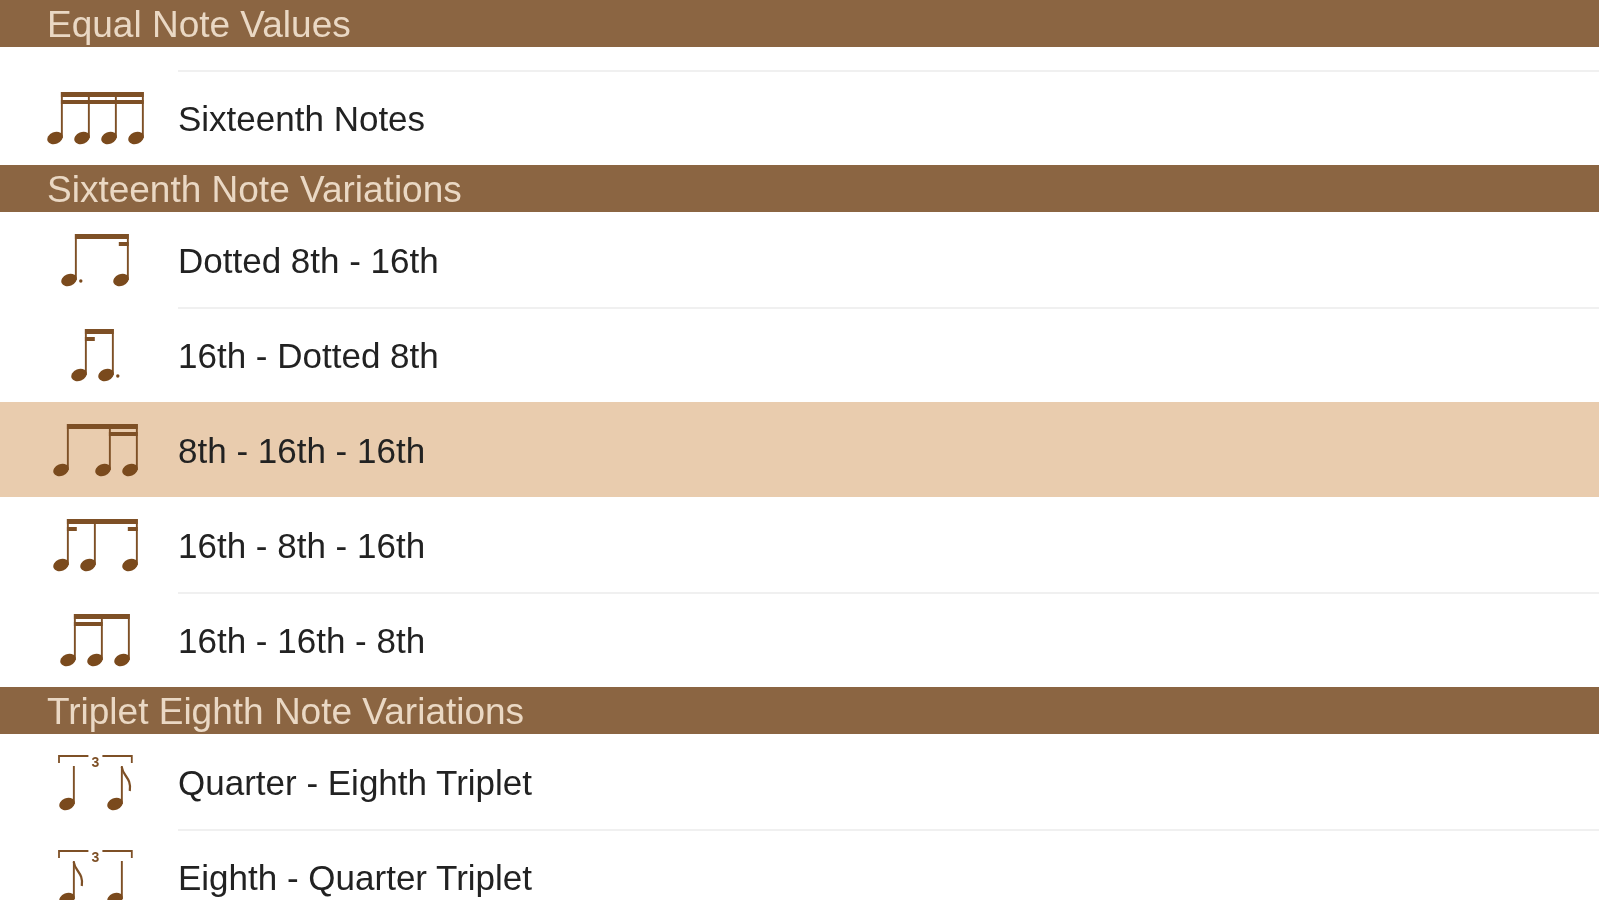 This screenshot has width=1599, height=900. What do you see at coordinates (799, 23) in the screenshot?
I see `section-header: Equal Note Values` at bounding box center [799, 23].